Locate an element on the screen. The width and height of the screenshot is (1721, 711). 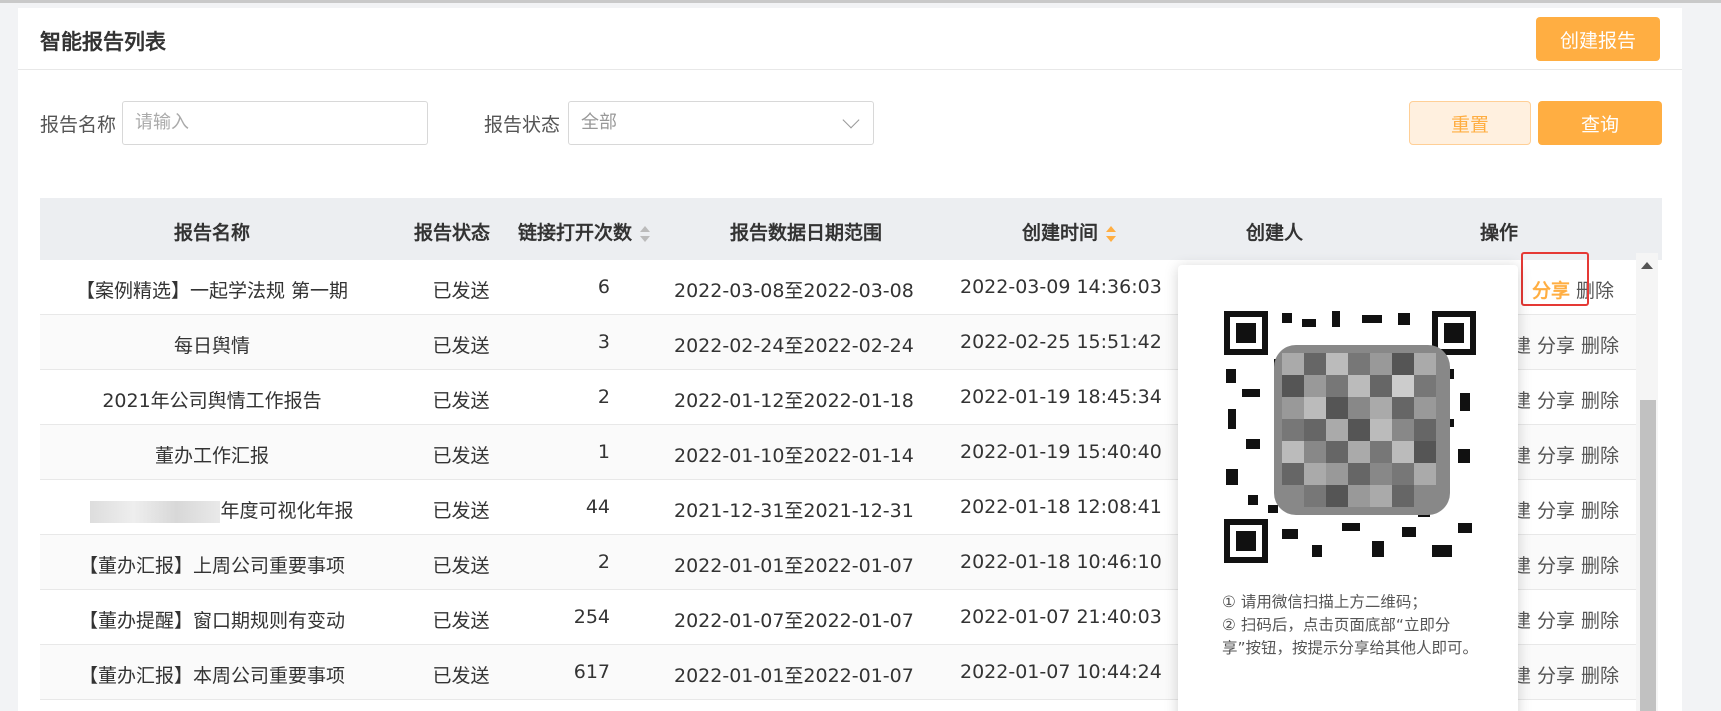
row-date-range: 2022-01-12至2022-01-18 is located at coordinates (794, 401).